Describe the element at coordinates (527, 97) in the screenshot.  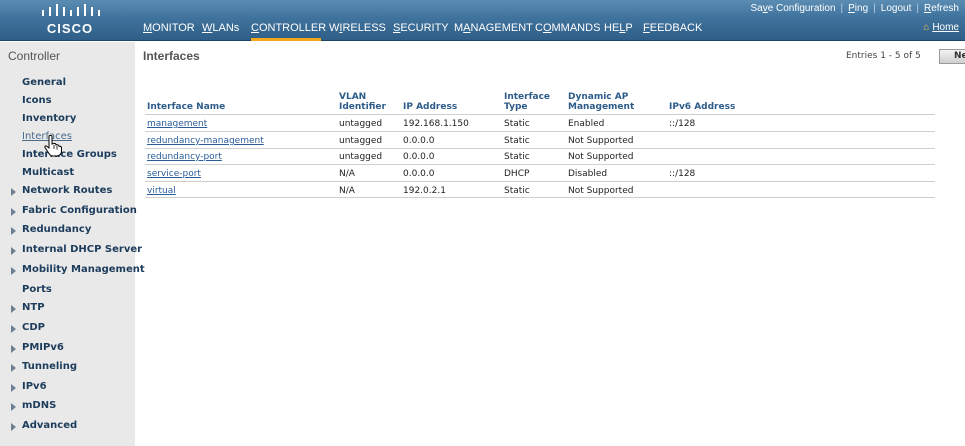
I see `column-header-interface: Interface` at that location.